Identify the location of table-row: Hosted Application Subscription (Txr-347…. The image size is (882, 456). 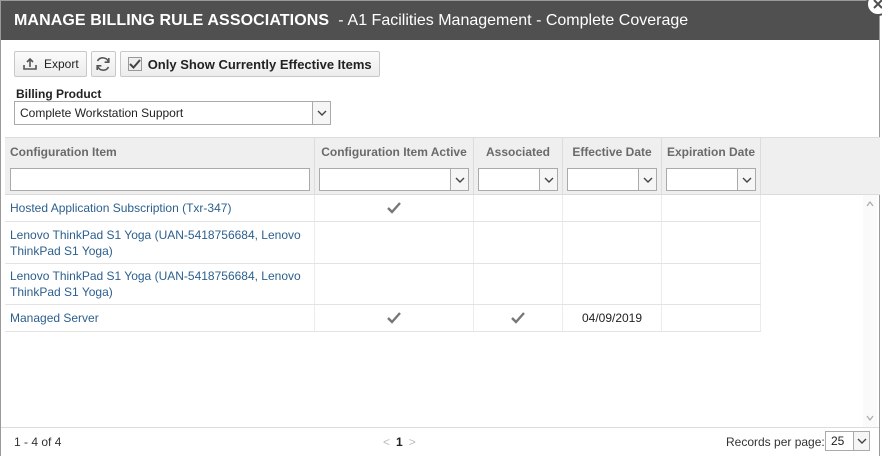
(383, 208).